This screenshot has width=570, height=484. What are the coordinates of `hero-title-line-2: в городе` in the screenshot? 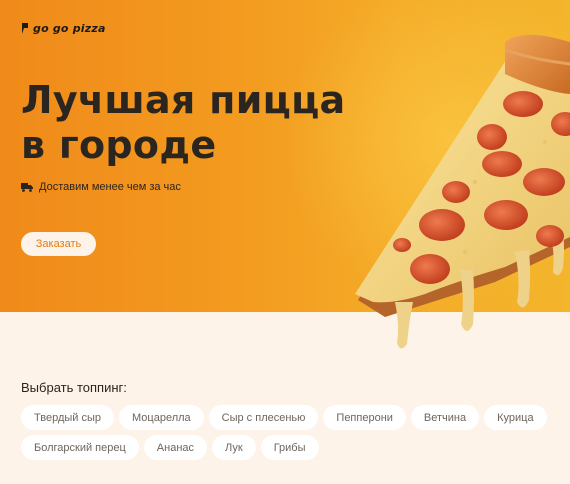 It's located at (119, 145).